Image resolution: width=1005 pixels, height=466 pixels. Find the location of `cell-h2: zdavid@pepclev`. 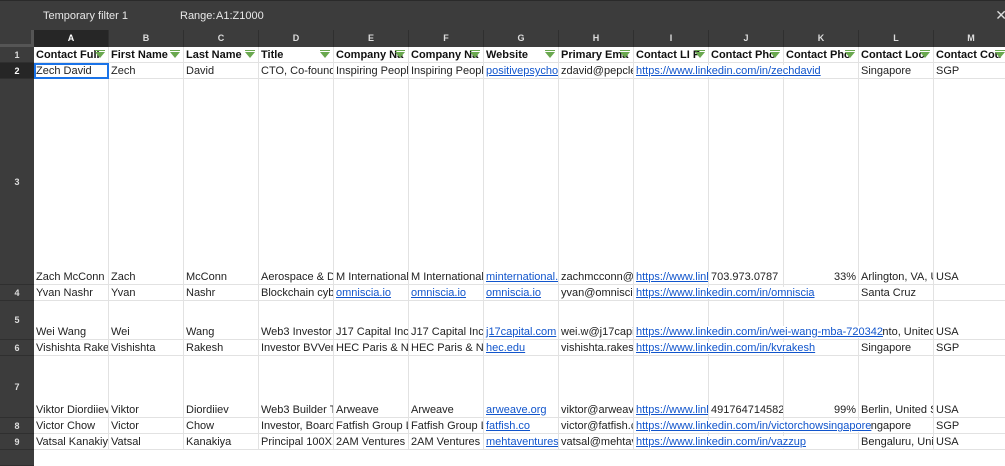

cell-h2: zdavid@pepclev is located at coordinates (596, 71).